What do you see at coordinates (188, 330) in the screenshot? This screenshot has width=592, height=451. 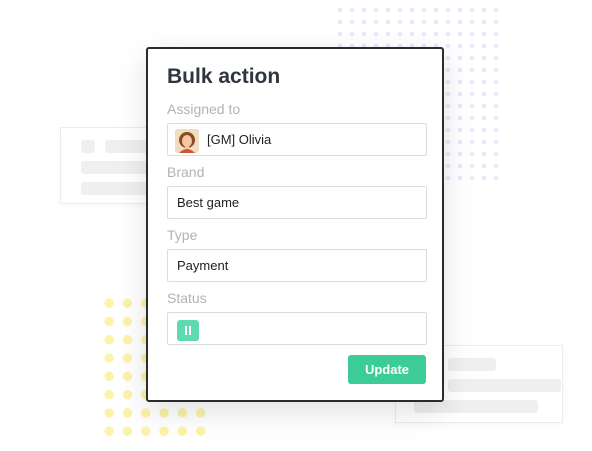 I see `pause-icon` at bounding box center [188, 330].